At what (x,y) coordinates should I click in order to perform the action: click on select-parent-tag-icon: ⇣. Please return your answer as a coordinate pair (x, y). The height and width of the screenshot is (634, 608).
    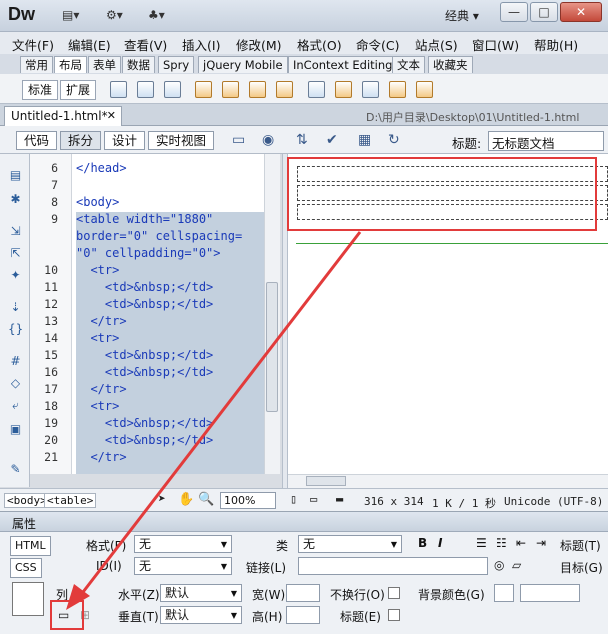
    Looking at the image, I should click on (15, 307).